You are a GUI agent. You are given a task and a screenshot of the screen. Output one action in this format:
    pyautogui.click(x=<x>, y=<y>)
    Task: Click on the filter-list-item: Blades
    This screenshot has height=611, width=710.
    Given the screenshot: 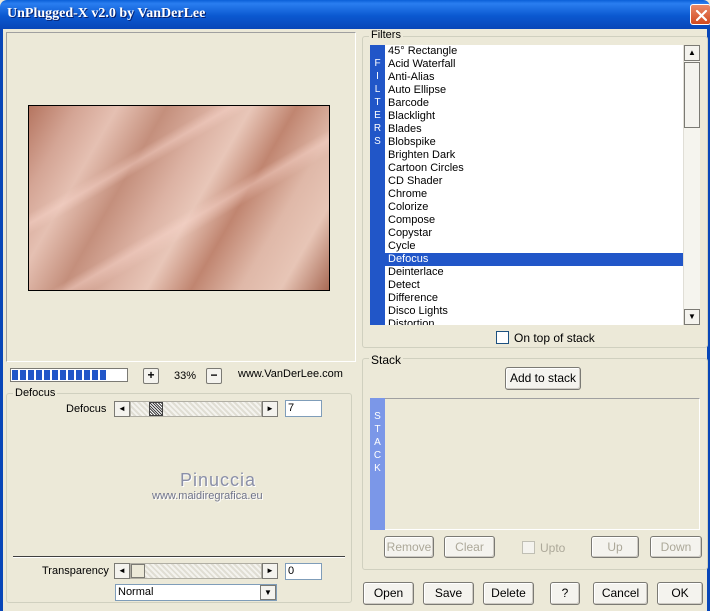 What is the action you would take?
    pyautogui.click(x=534, y=129)
    